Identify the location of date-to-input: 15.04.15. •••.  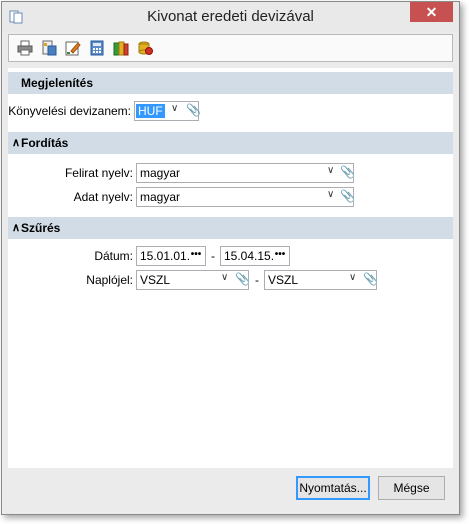
(255, 256).